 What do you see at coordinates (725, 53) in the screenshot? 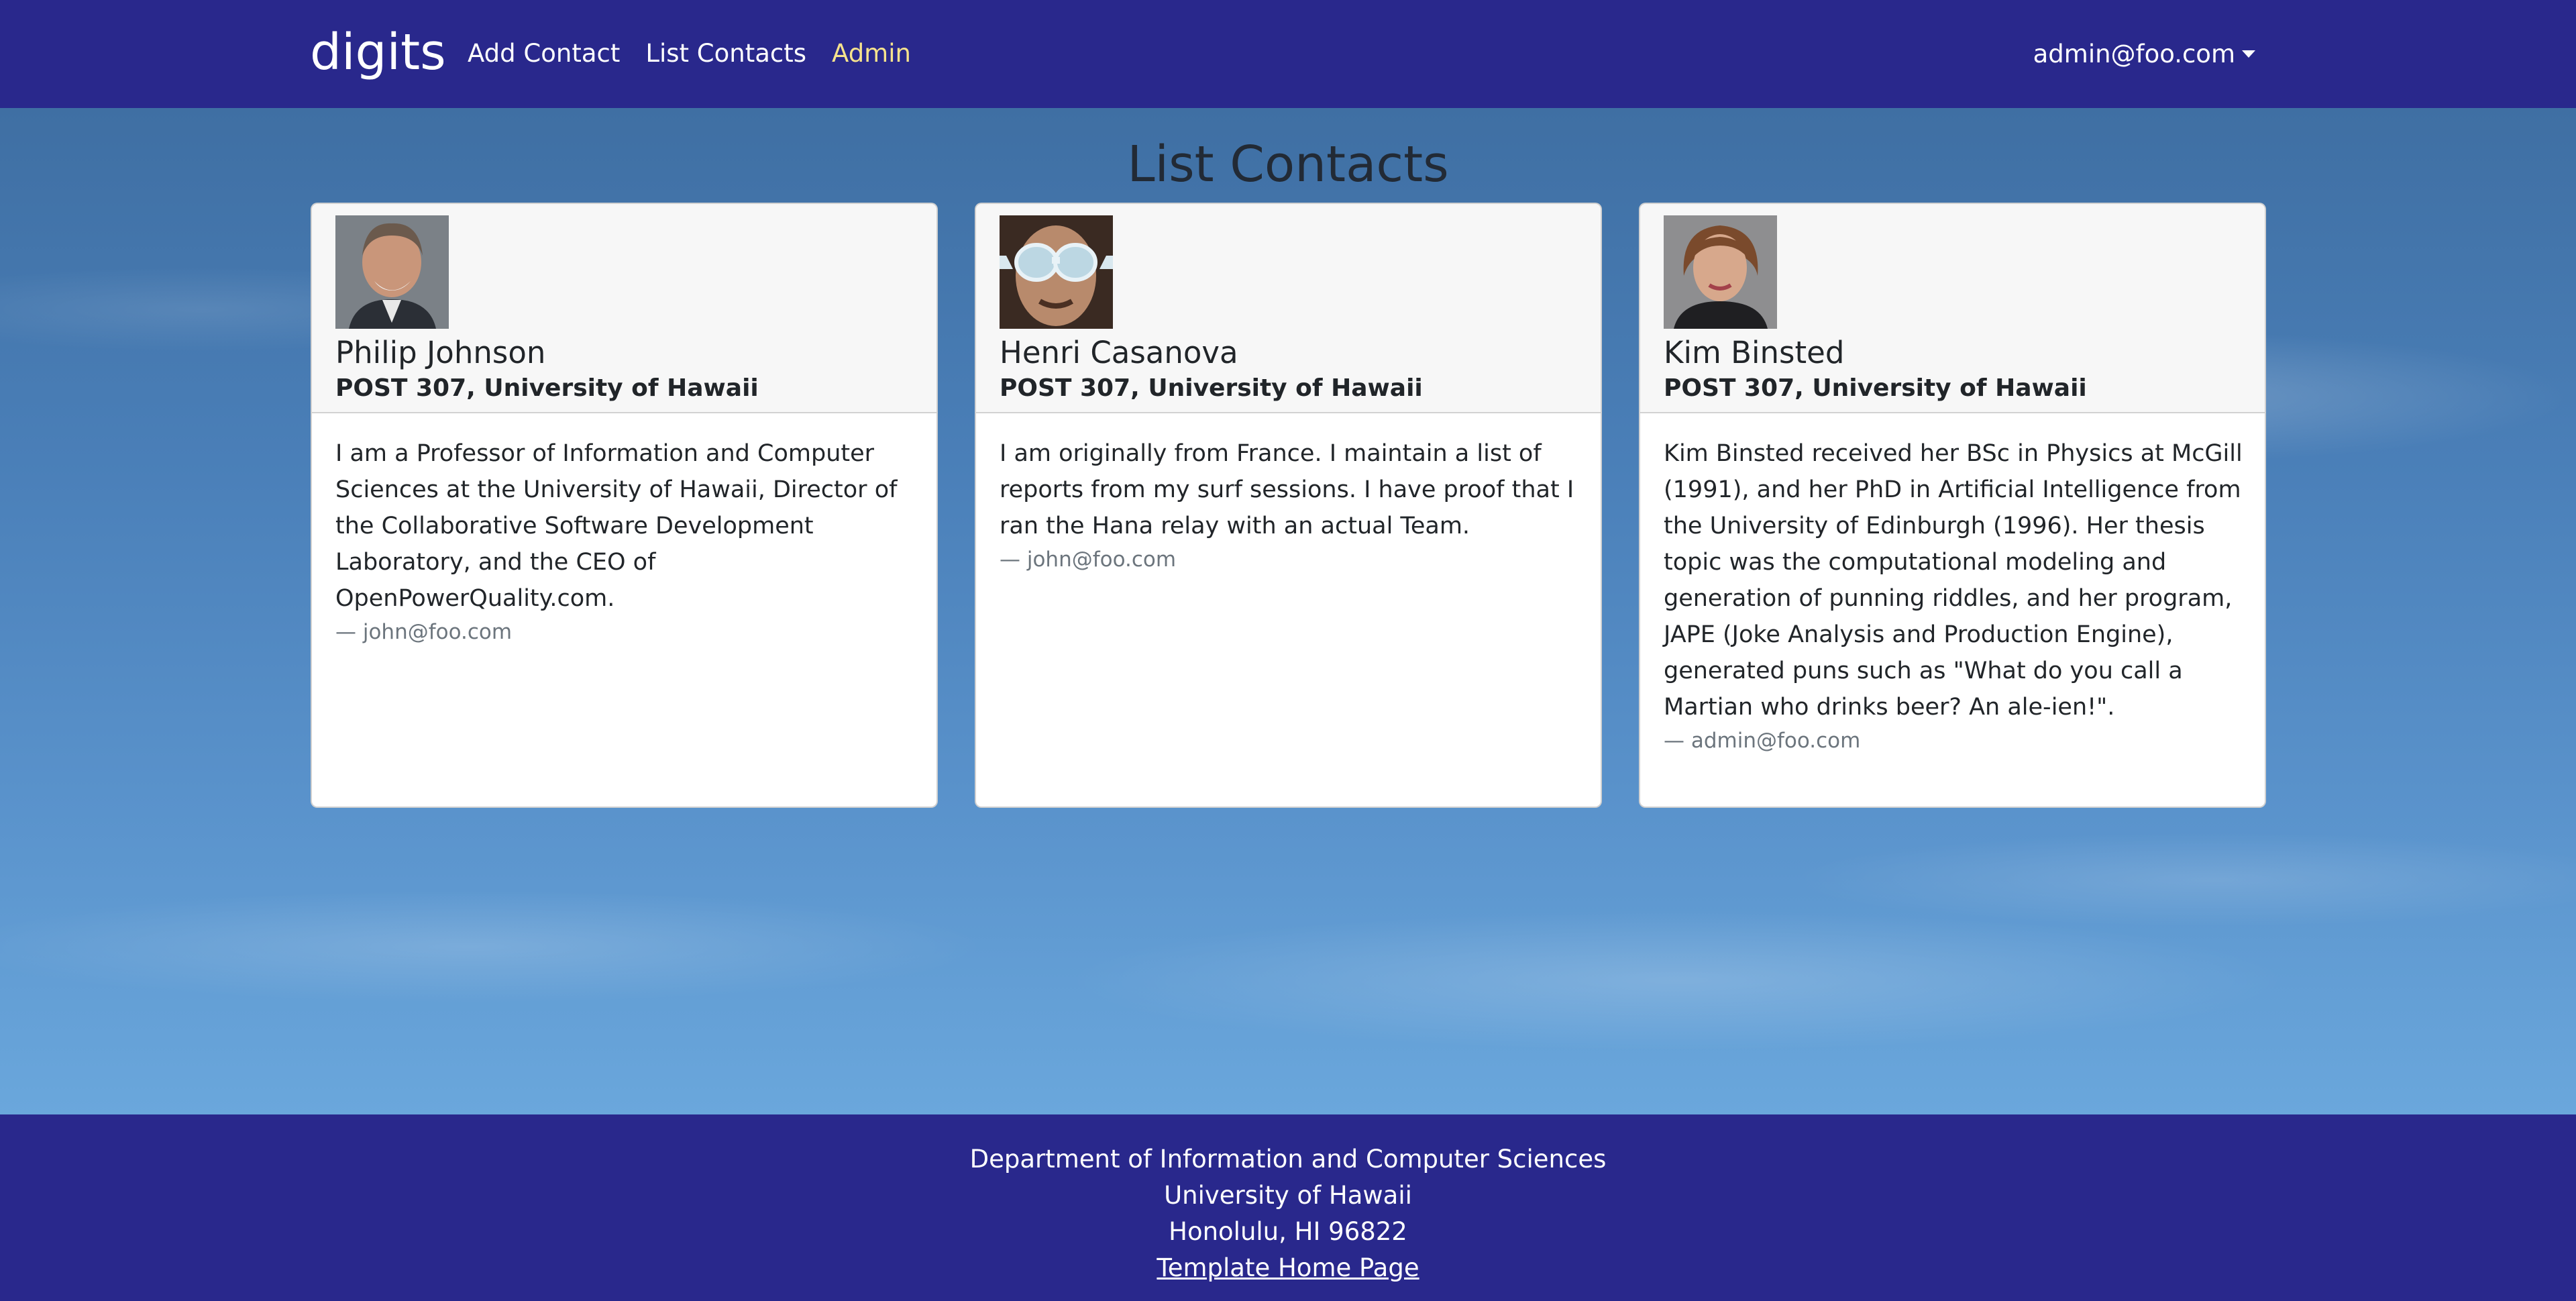
I see `nav-link-list-contacts: List Contacts` at bounding box center [725, 53].